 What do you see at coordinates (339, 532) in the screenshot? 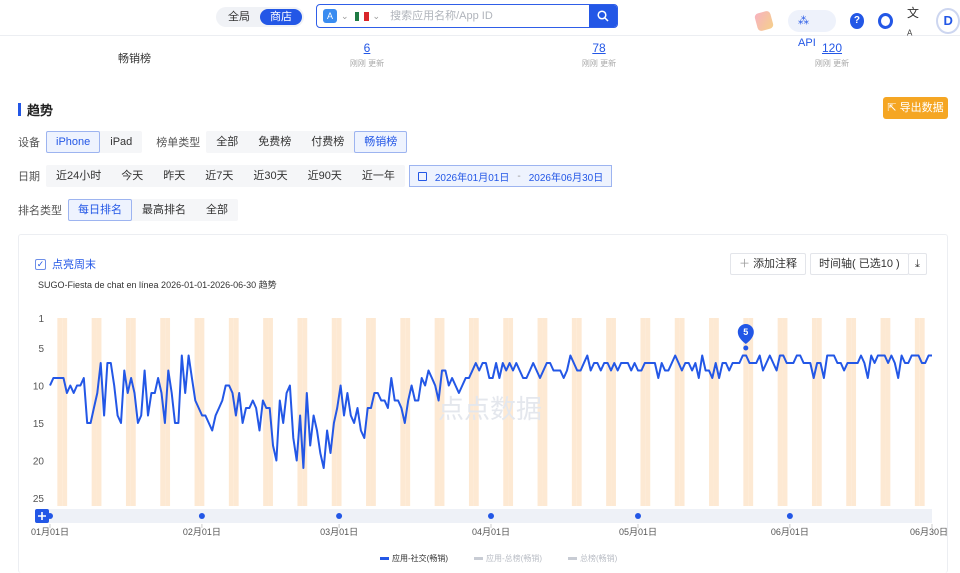
I see `x-tick-label: 03月01日` at bounding box center [339, 532].